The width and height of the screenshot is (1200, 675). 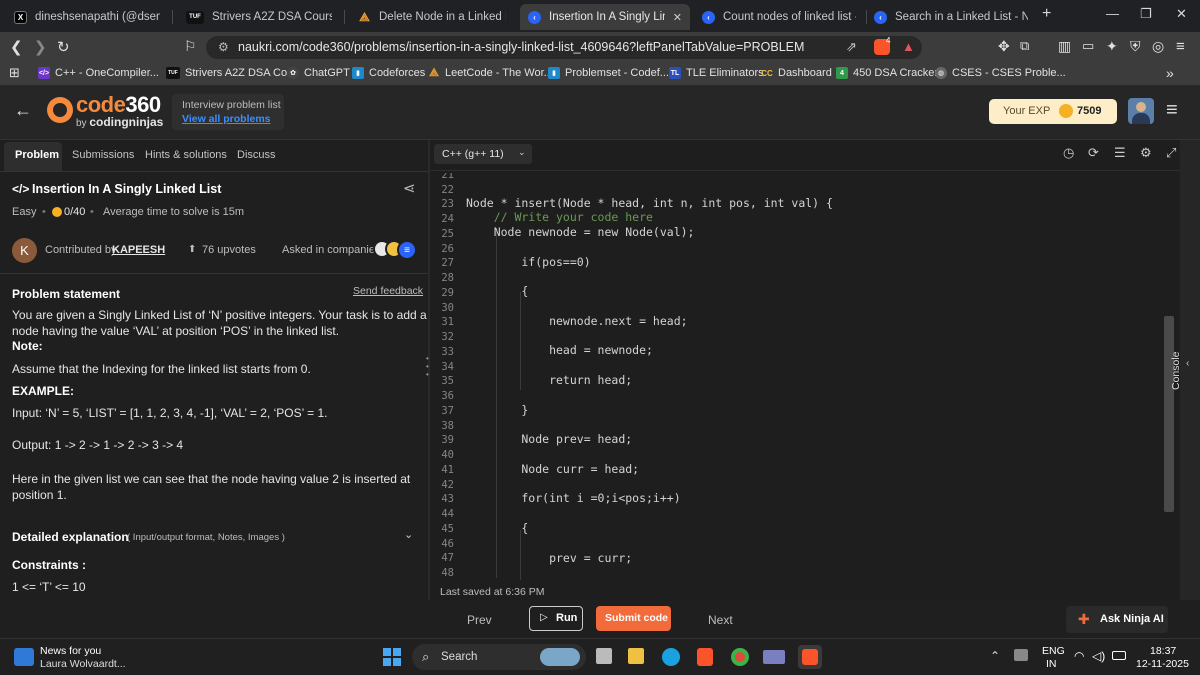 What do you see at coordinates (556, 618) in the screenshot?
I see `run-button: ▷ Run` at bounding box center [556, 618].